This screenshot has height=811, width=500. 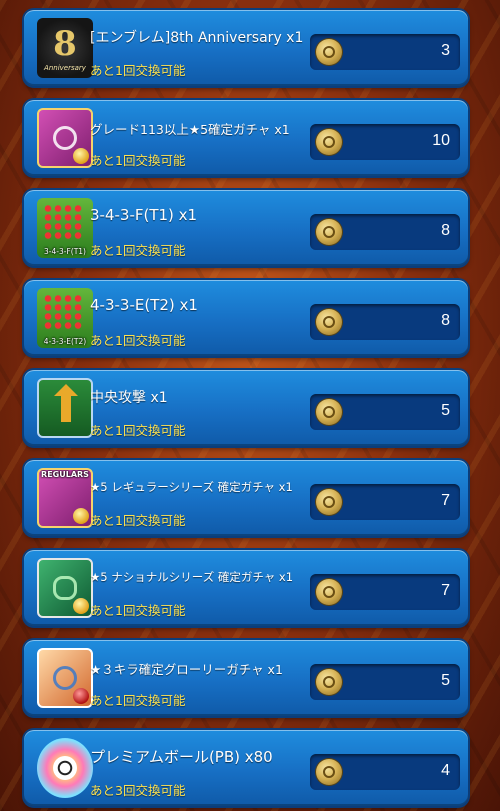 What do you see at coordinates (186, 669) in the screenshot?
I see `item-title: ★３キラ確定グローリーガチャ x1` at bounding box center [186, 669].